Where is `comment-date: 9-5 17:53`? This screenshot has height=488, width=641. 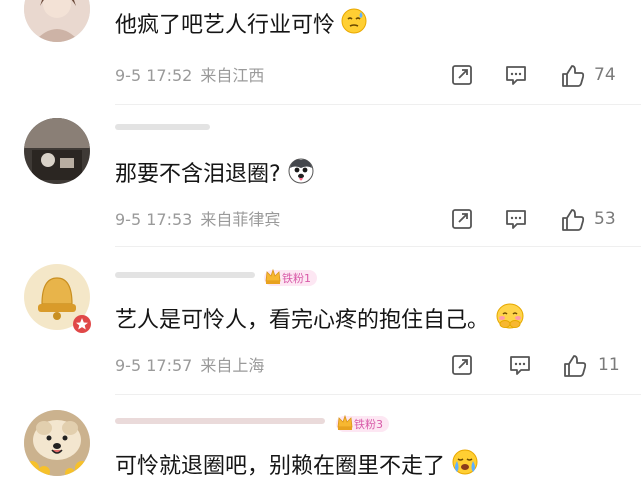 comment-date: 9-5 17:53 is located at coordinates (154, 219).